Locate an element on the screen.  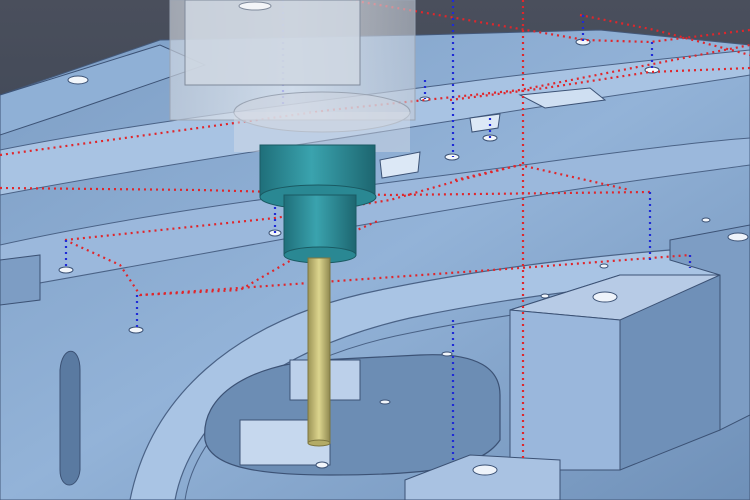
end-mill-cutter is located at coordinates (319, 352).